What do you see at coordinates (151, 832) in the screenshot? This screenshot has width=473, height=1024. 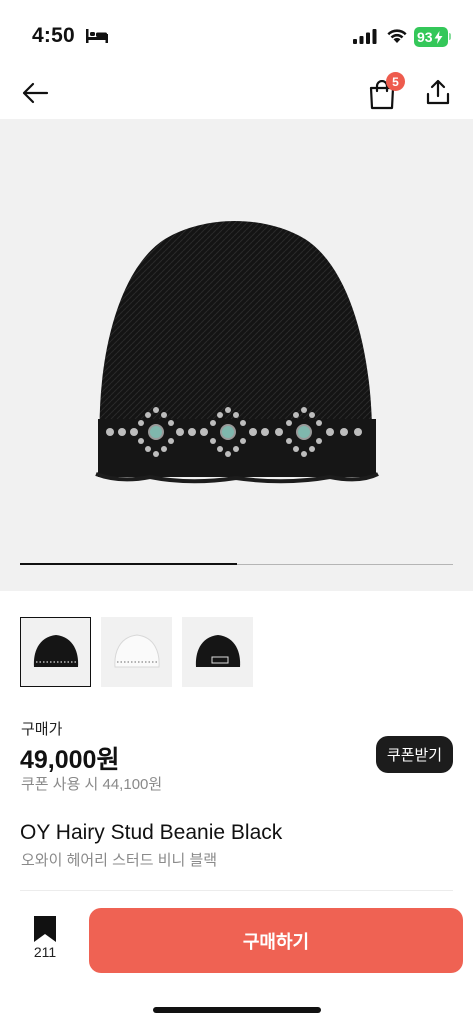 I see `product-name: OY Hairy Stud Beanie Black` at bounding box center [151, 832].